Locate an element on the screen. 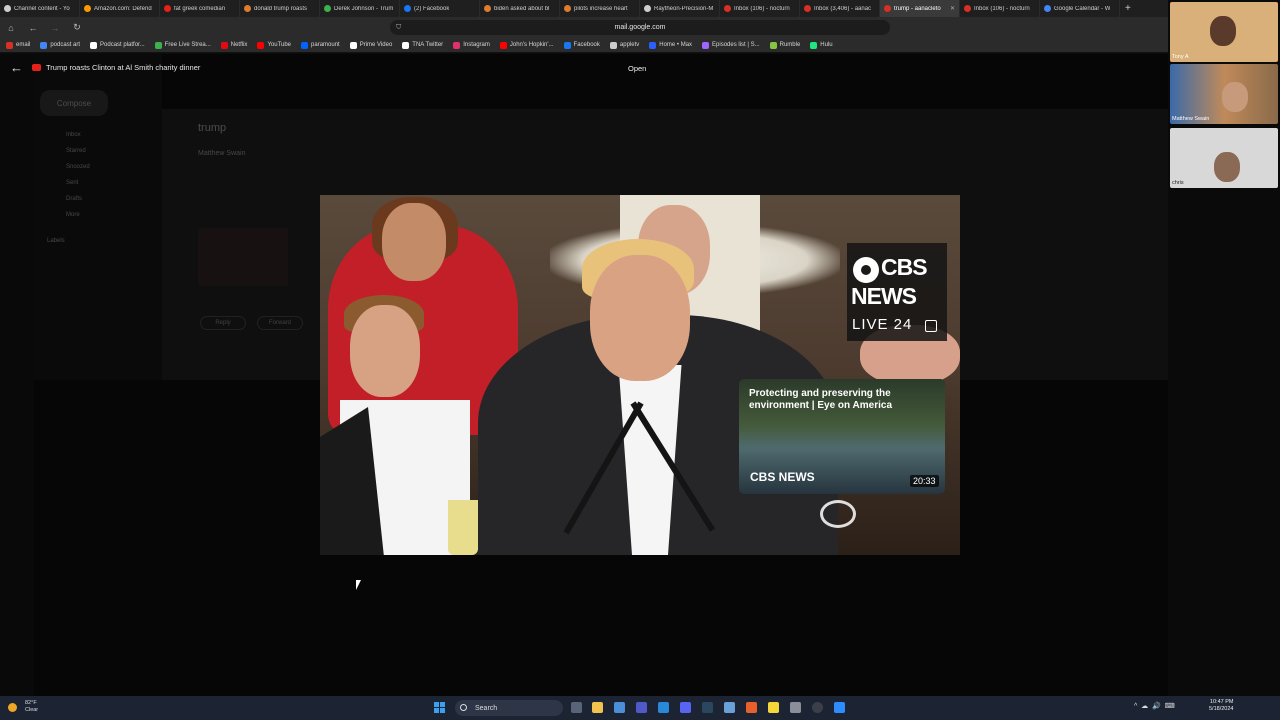  participant-tile: Matthew Swain is located at coordinates (1224, 94).